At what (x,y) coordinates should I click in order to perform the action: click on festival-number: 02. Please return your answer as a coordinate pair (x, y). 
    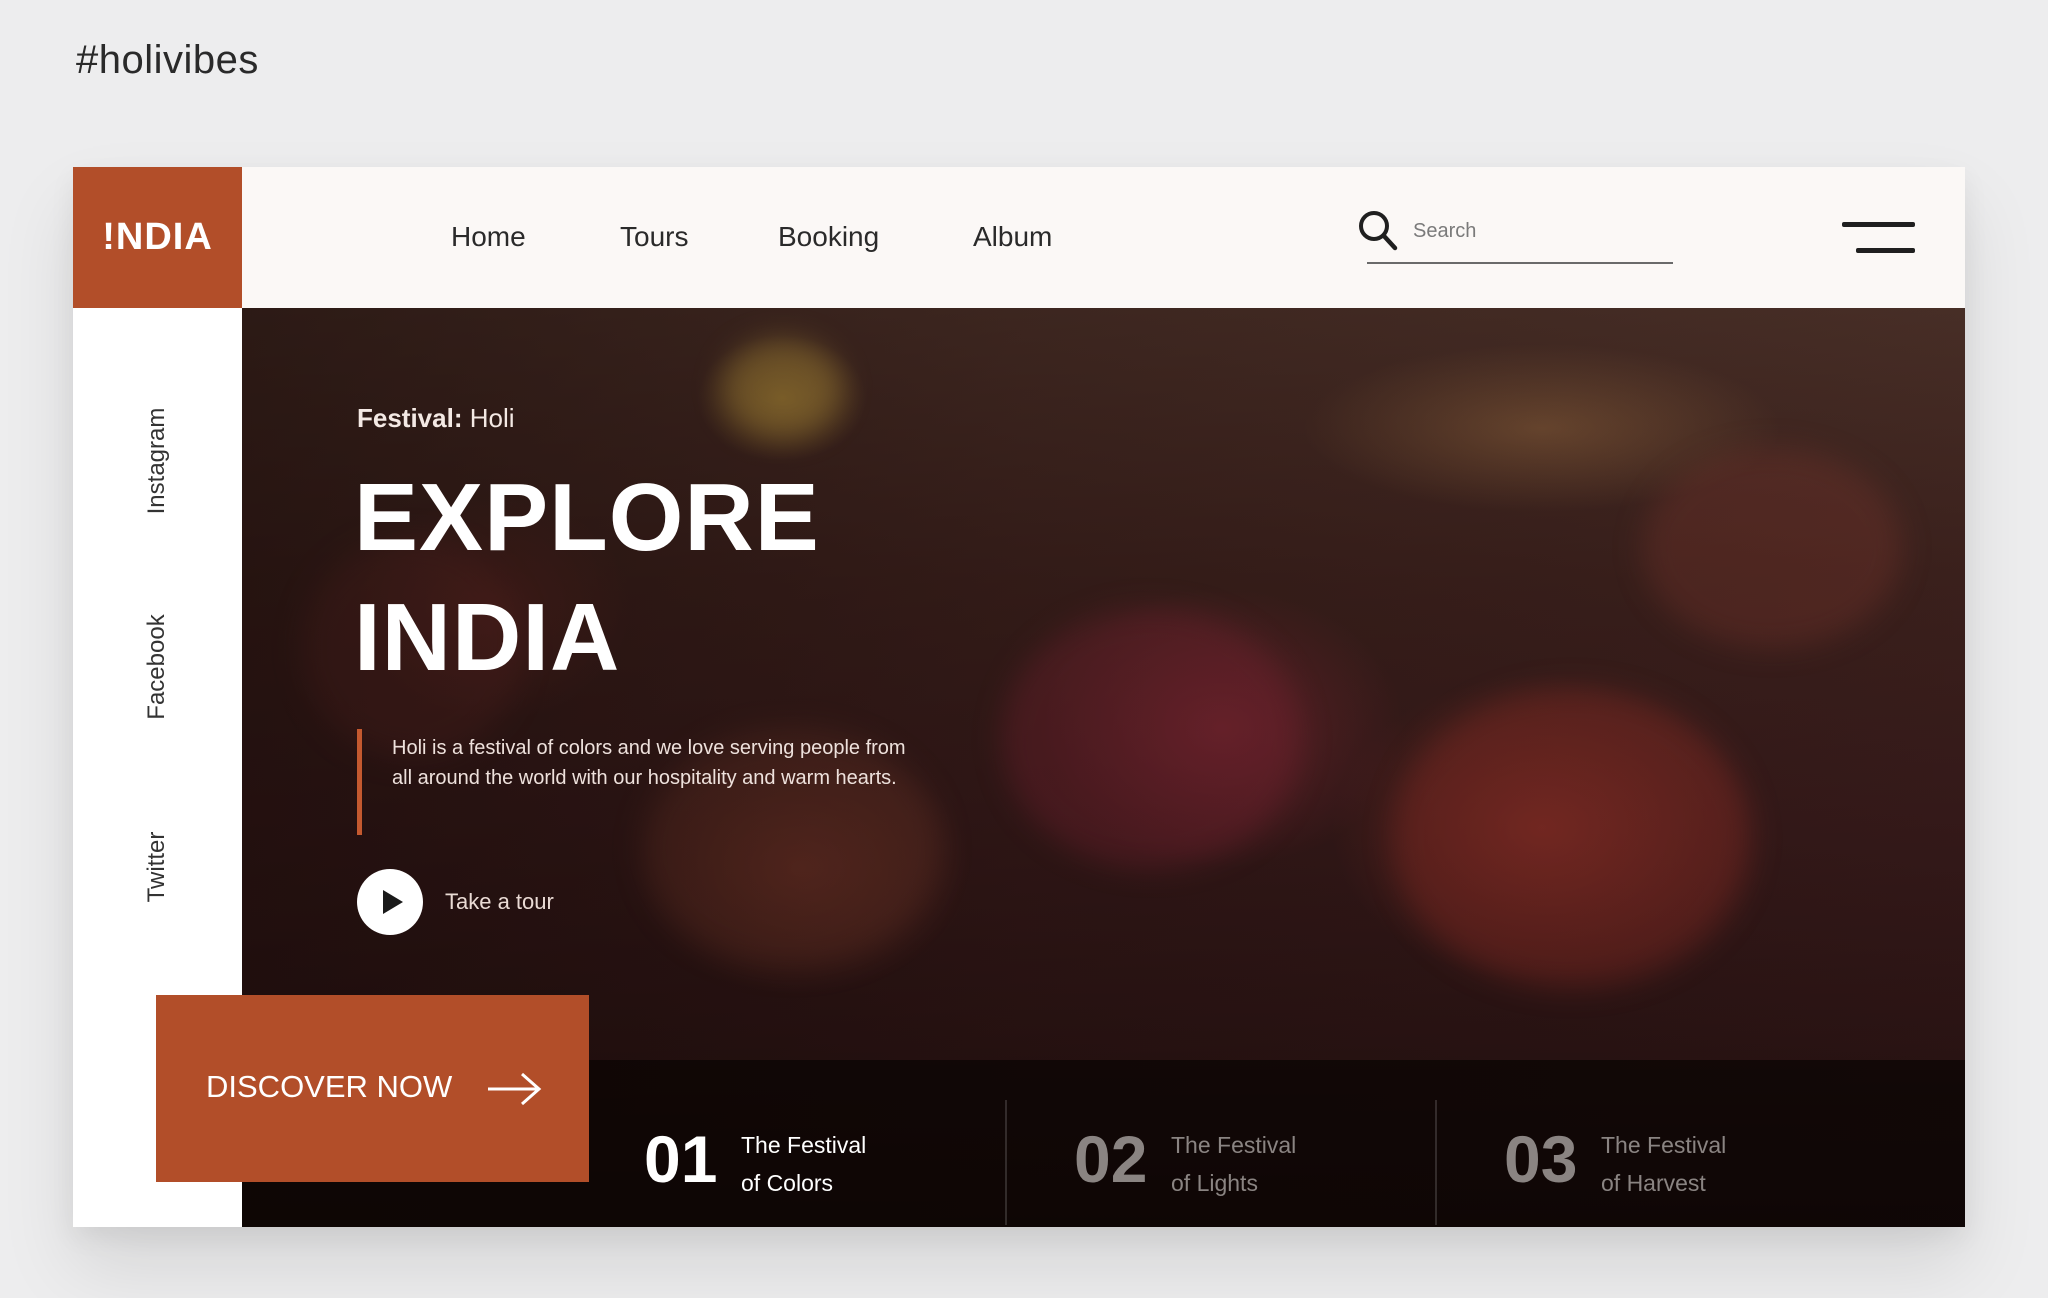
    Looking at the image, I should click on (1111, 1159).